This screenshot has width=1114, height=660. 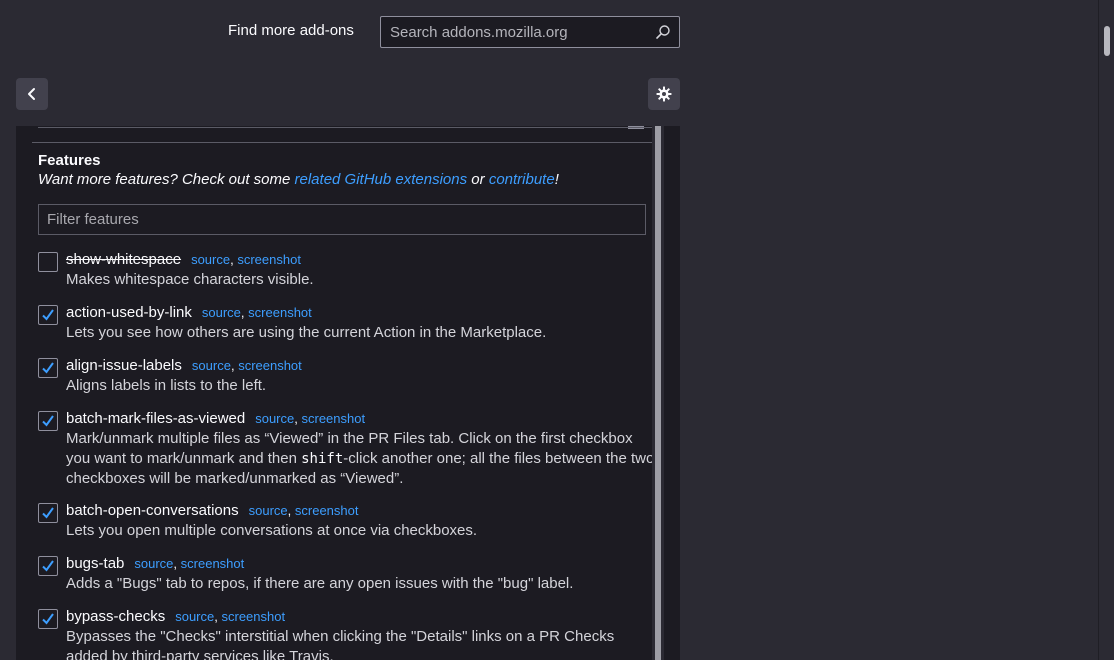 I want to click on chevron-left-icon, so click(x=31, y=94).